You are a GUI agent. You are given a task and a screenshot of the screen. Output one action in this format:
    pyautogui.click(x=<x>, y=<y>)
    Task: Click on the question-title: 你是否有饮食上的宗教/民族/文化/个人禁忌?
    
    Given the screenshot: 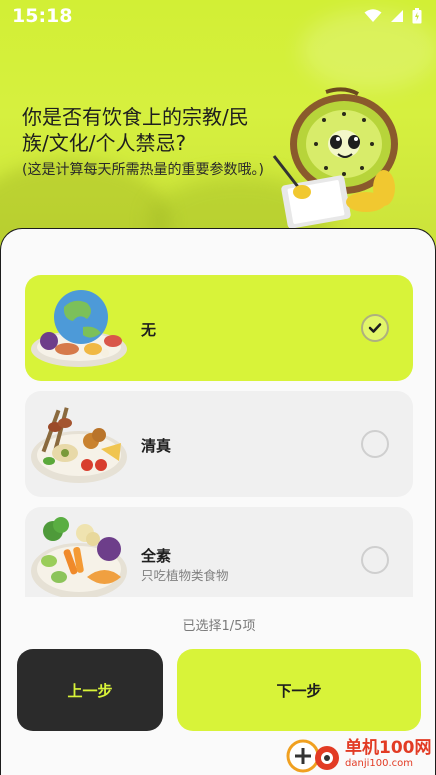 What is the action you would take?
    pyautogui.click(x=135, y=130)
    